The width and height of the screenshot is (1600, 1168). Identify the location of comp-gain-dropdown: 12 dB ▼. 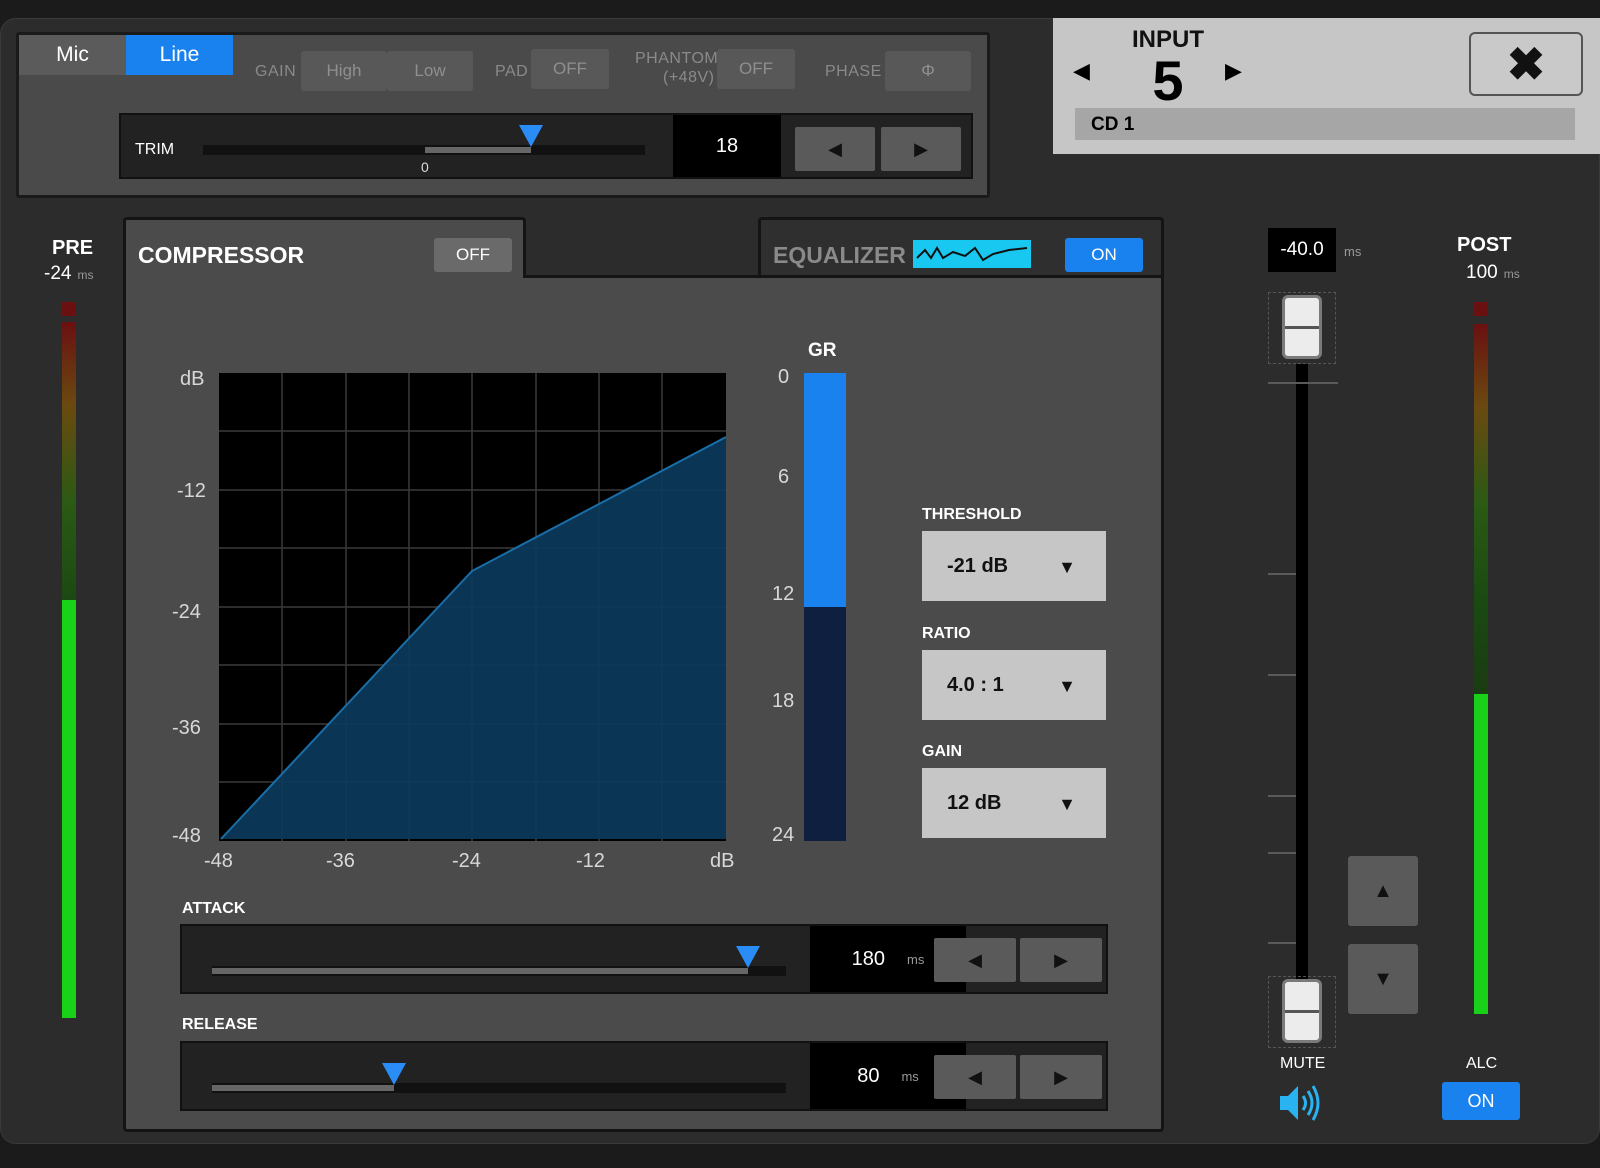
(1014, 803).